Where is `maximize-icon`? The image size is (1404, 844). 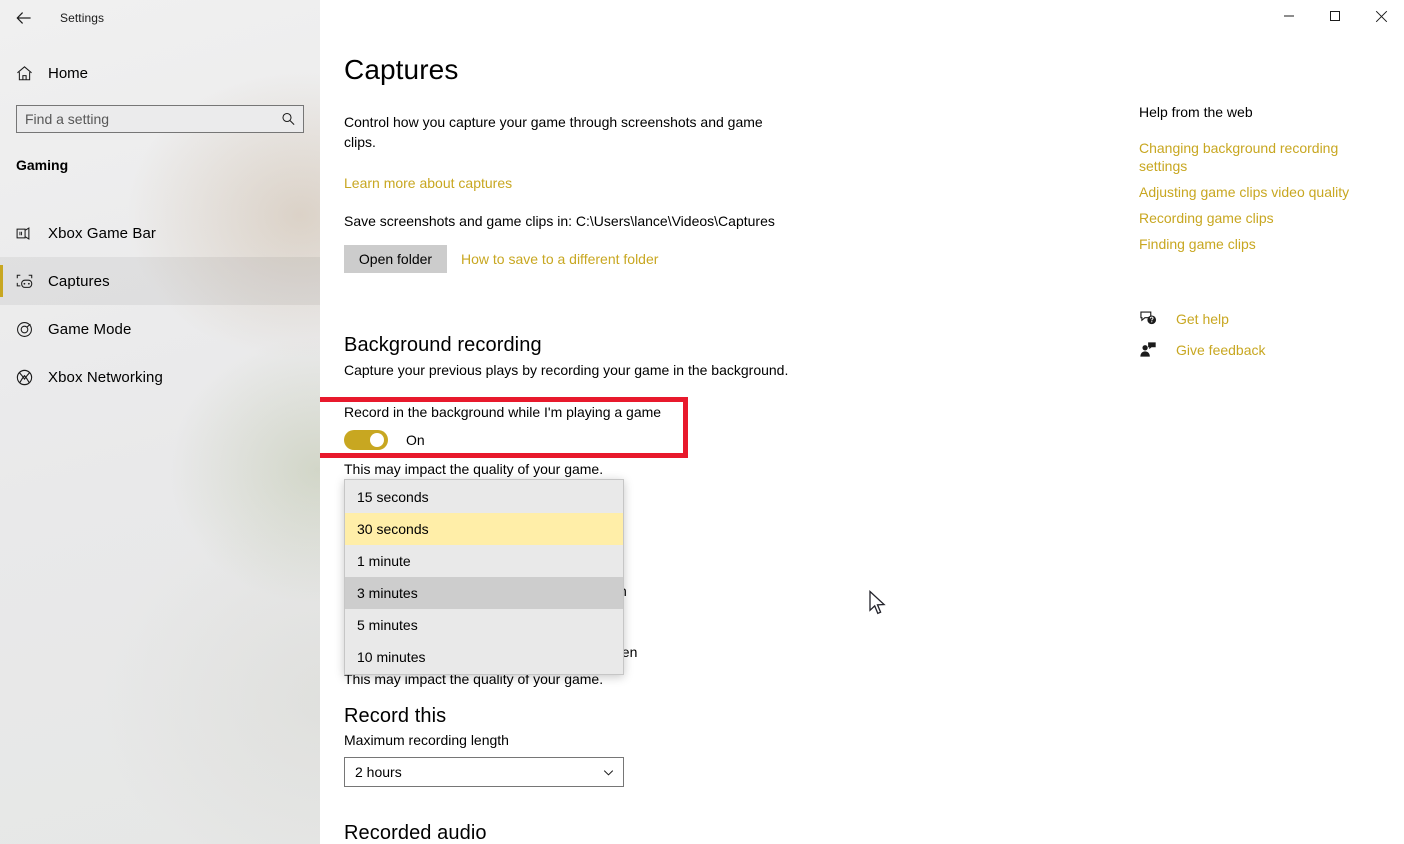 maximize-icon is located at coordinates (1335, 16).